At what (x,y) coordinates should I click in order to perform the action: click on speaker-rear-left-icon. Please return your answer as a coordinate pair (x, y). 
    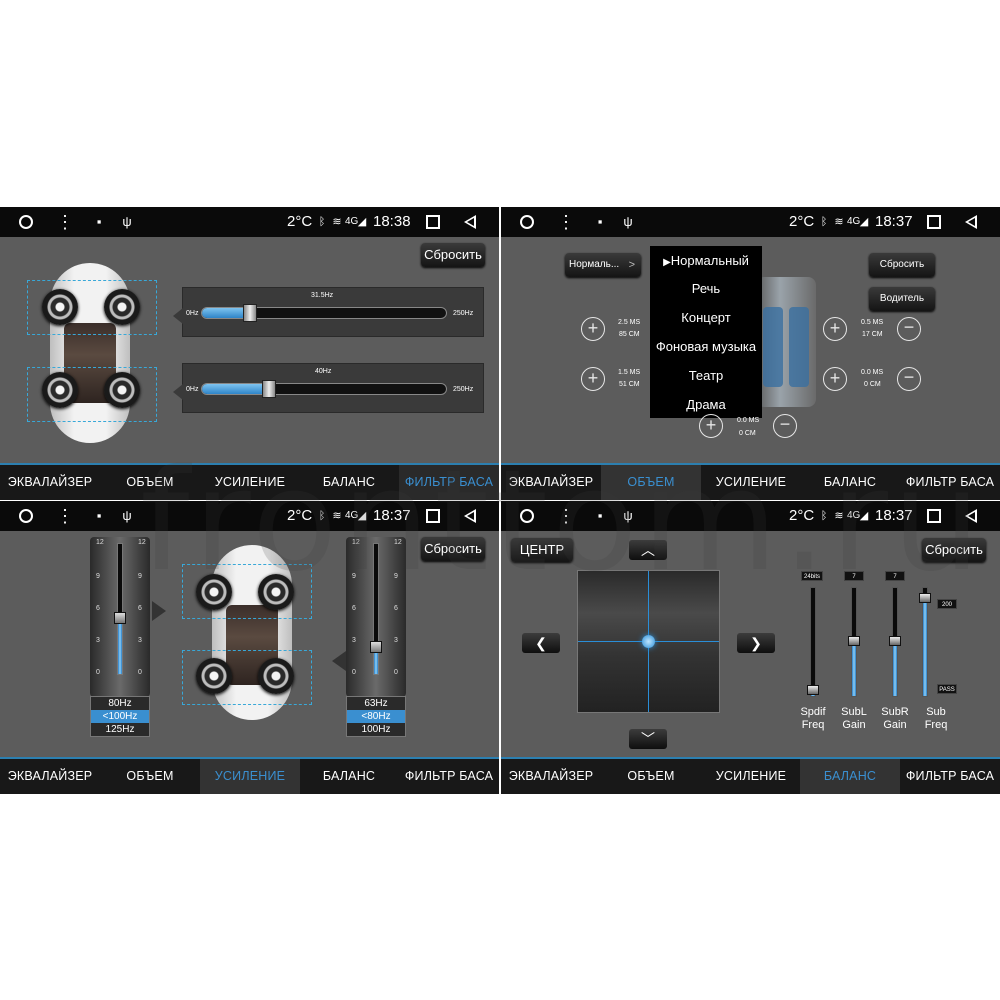
    Looking at the image, I should click on (214, 676).